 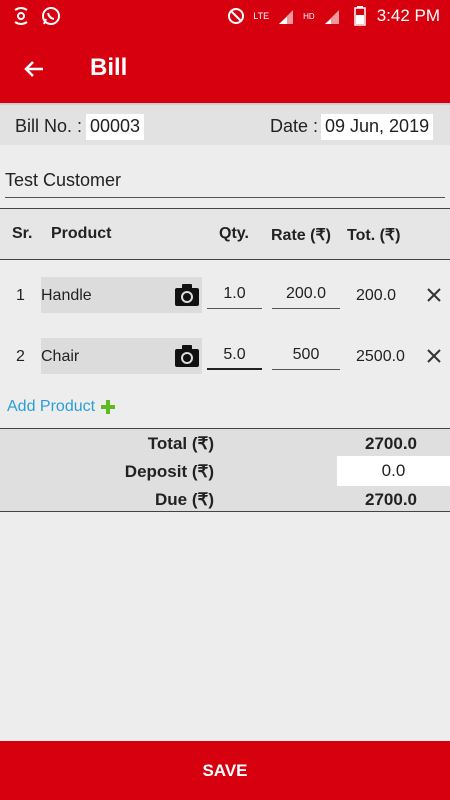 I want to click on product-name: Handle, so click(x=66, y=295).